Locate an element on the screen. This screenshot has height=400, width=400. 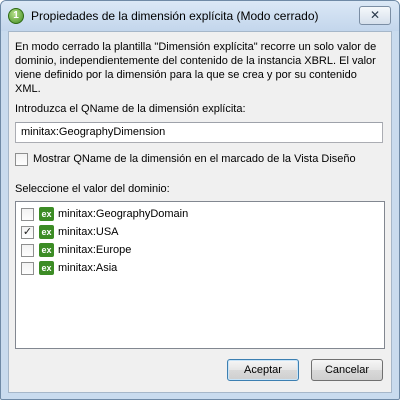
qname-input: minitax:GeographyDimension is located at coordinates (199, 132).